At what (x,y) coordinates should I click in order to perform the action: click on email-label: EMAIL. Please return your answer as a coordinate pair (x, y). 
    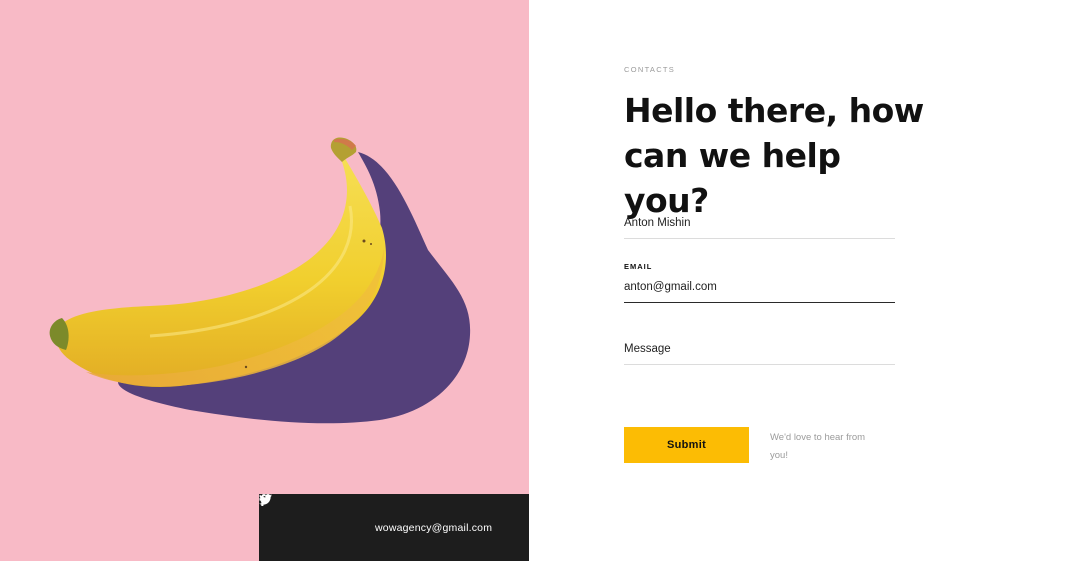
    Looking at the image, I should click on (638, 266).